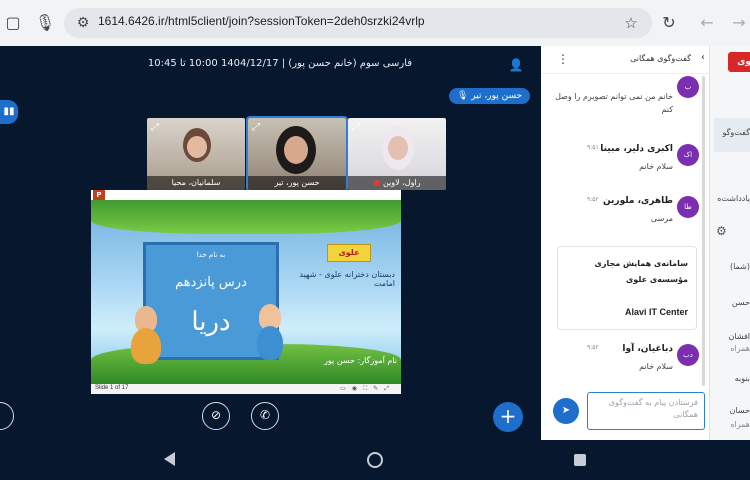  Describe the element at coordinates (733, 198) in the screenshot. I see `nav-item-notes: یادداشت‌ه` at that location.